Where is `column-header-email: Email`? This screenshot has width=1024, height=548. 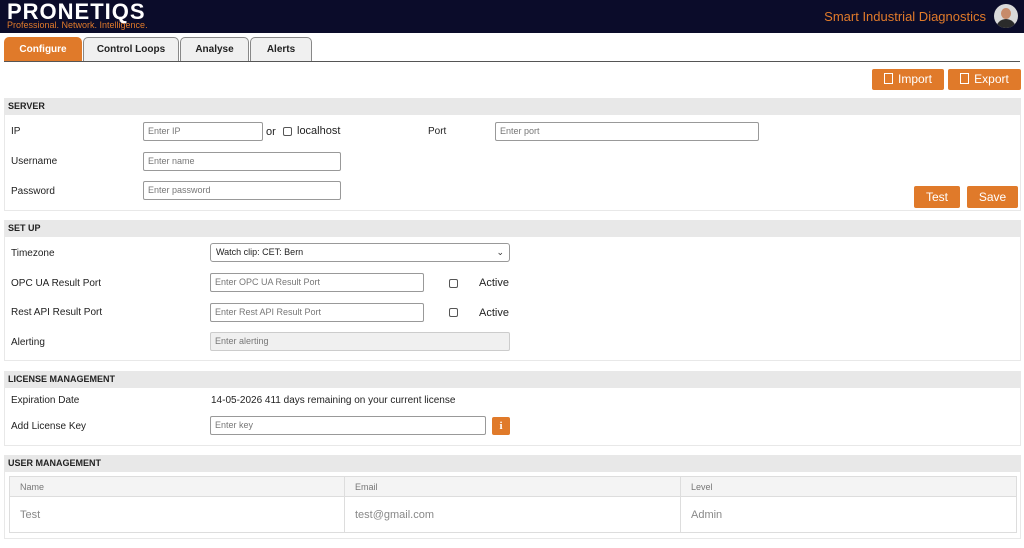 column-header-email: Email is located at coordinates (513, 486).